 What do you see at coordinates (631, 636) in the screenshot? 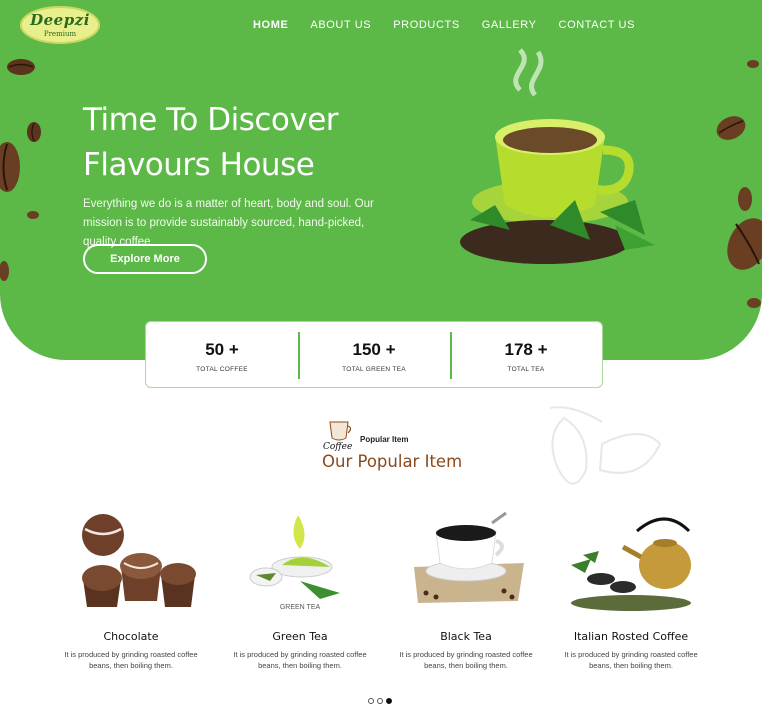
I see `product-name: Italian Rosted Coffee` at bounding box center [631, 636].